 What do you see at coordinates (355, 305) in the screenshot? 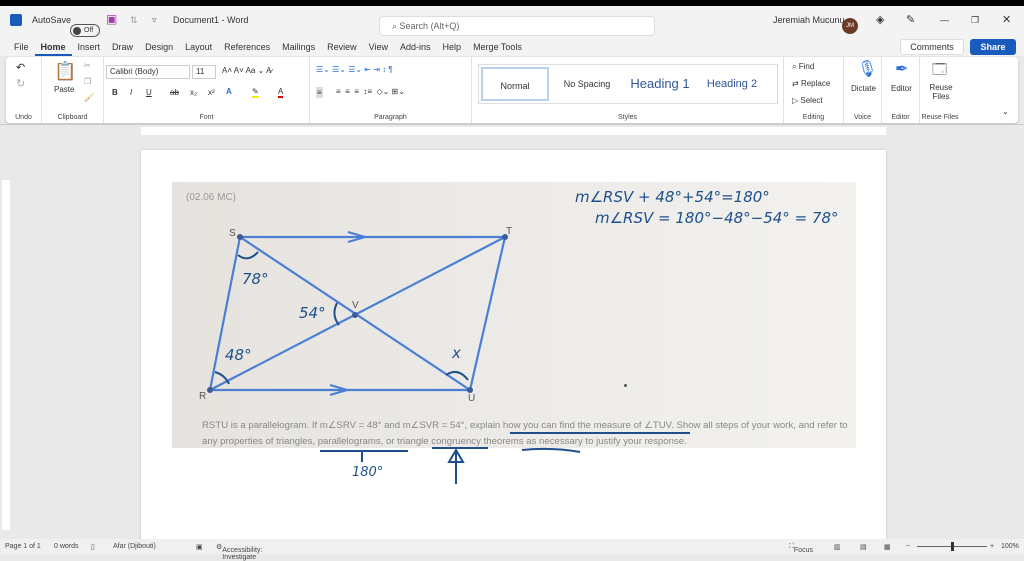
I see `vertex-v: V` at bounding box center [355, 305].